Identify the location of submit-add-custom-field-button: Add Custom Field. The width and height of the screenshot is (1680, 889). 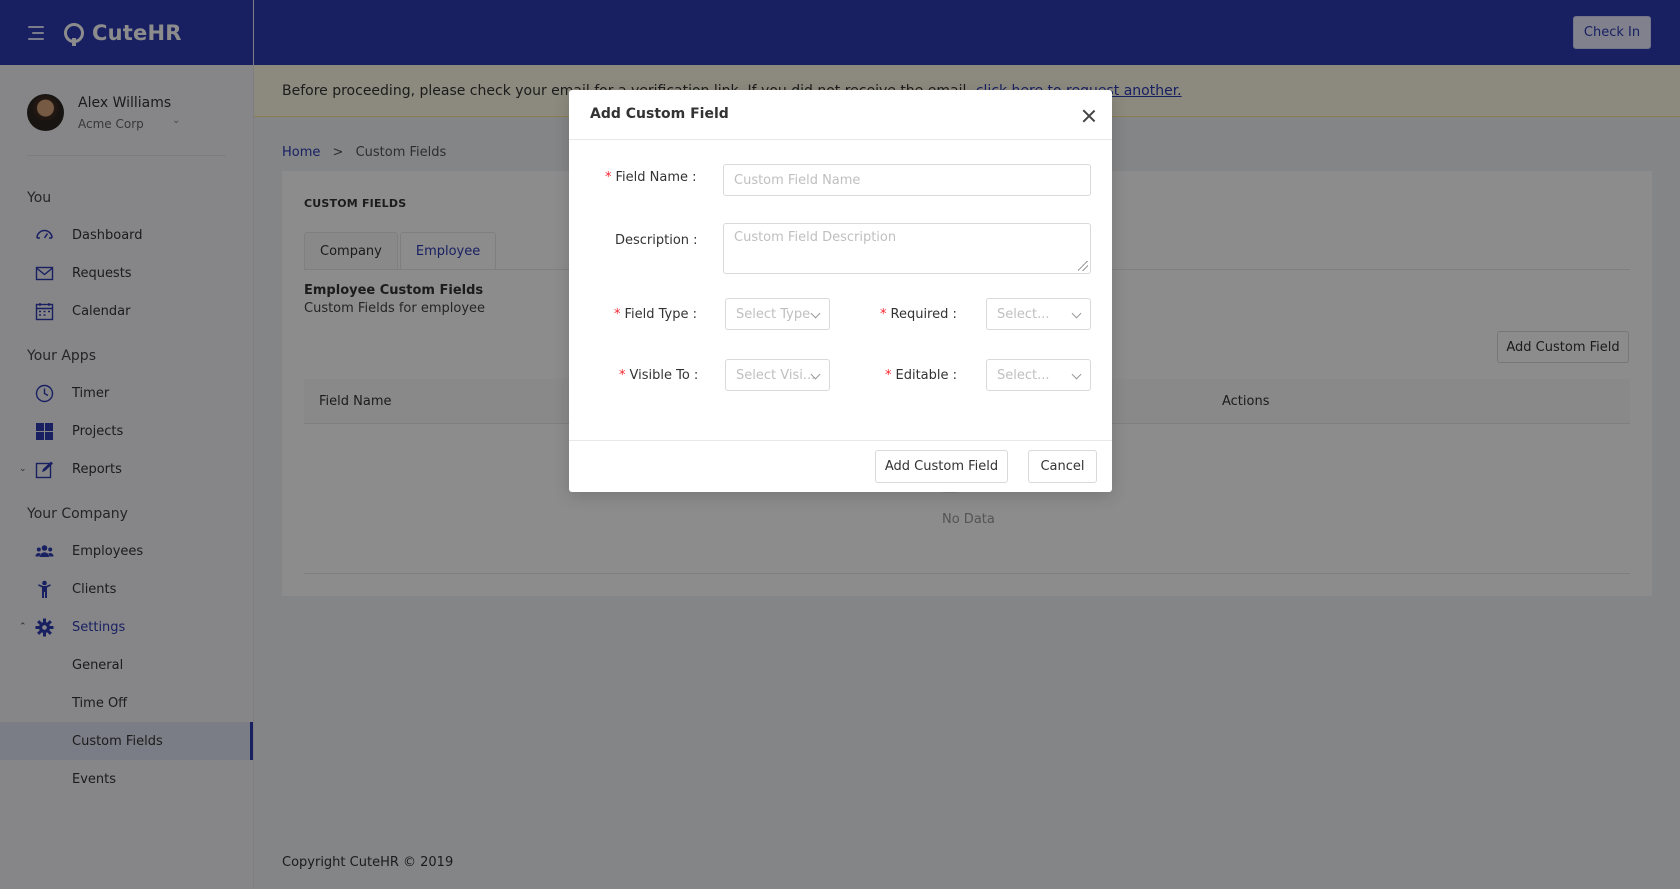
(941, 466).